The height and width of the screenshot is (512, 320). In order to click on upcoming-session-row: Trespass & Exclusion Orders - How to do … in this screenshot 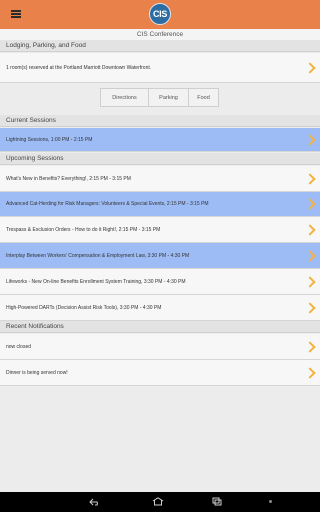, I will do `click(160, 230)`.